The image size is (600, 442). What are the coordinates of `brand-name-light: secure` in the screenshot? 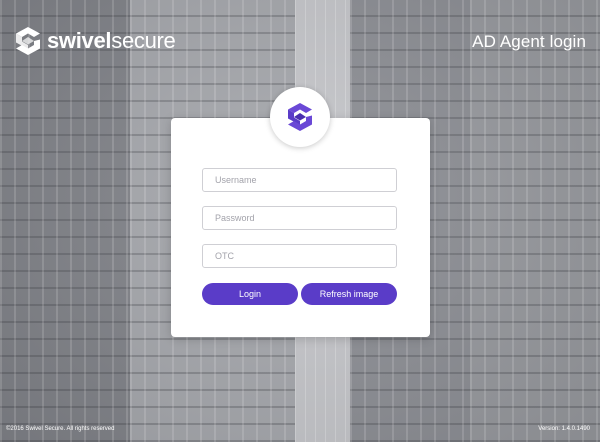 It's located at (143, 40).